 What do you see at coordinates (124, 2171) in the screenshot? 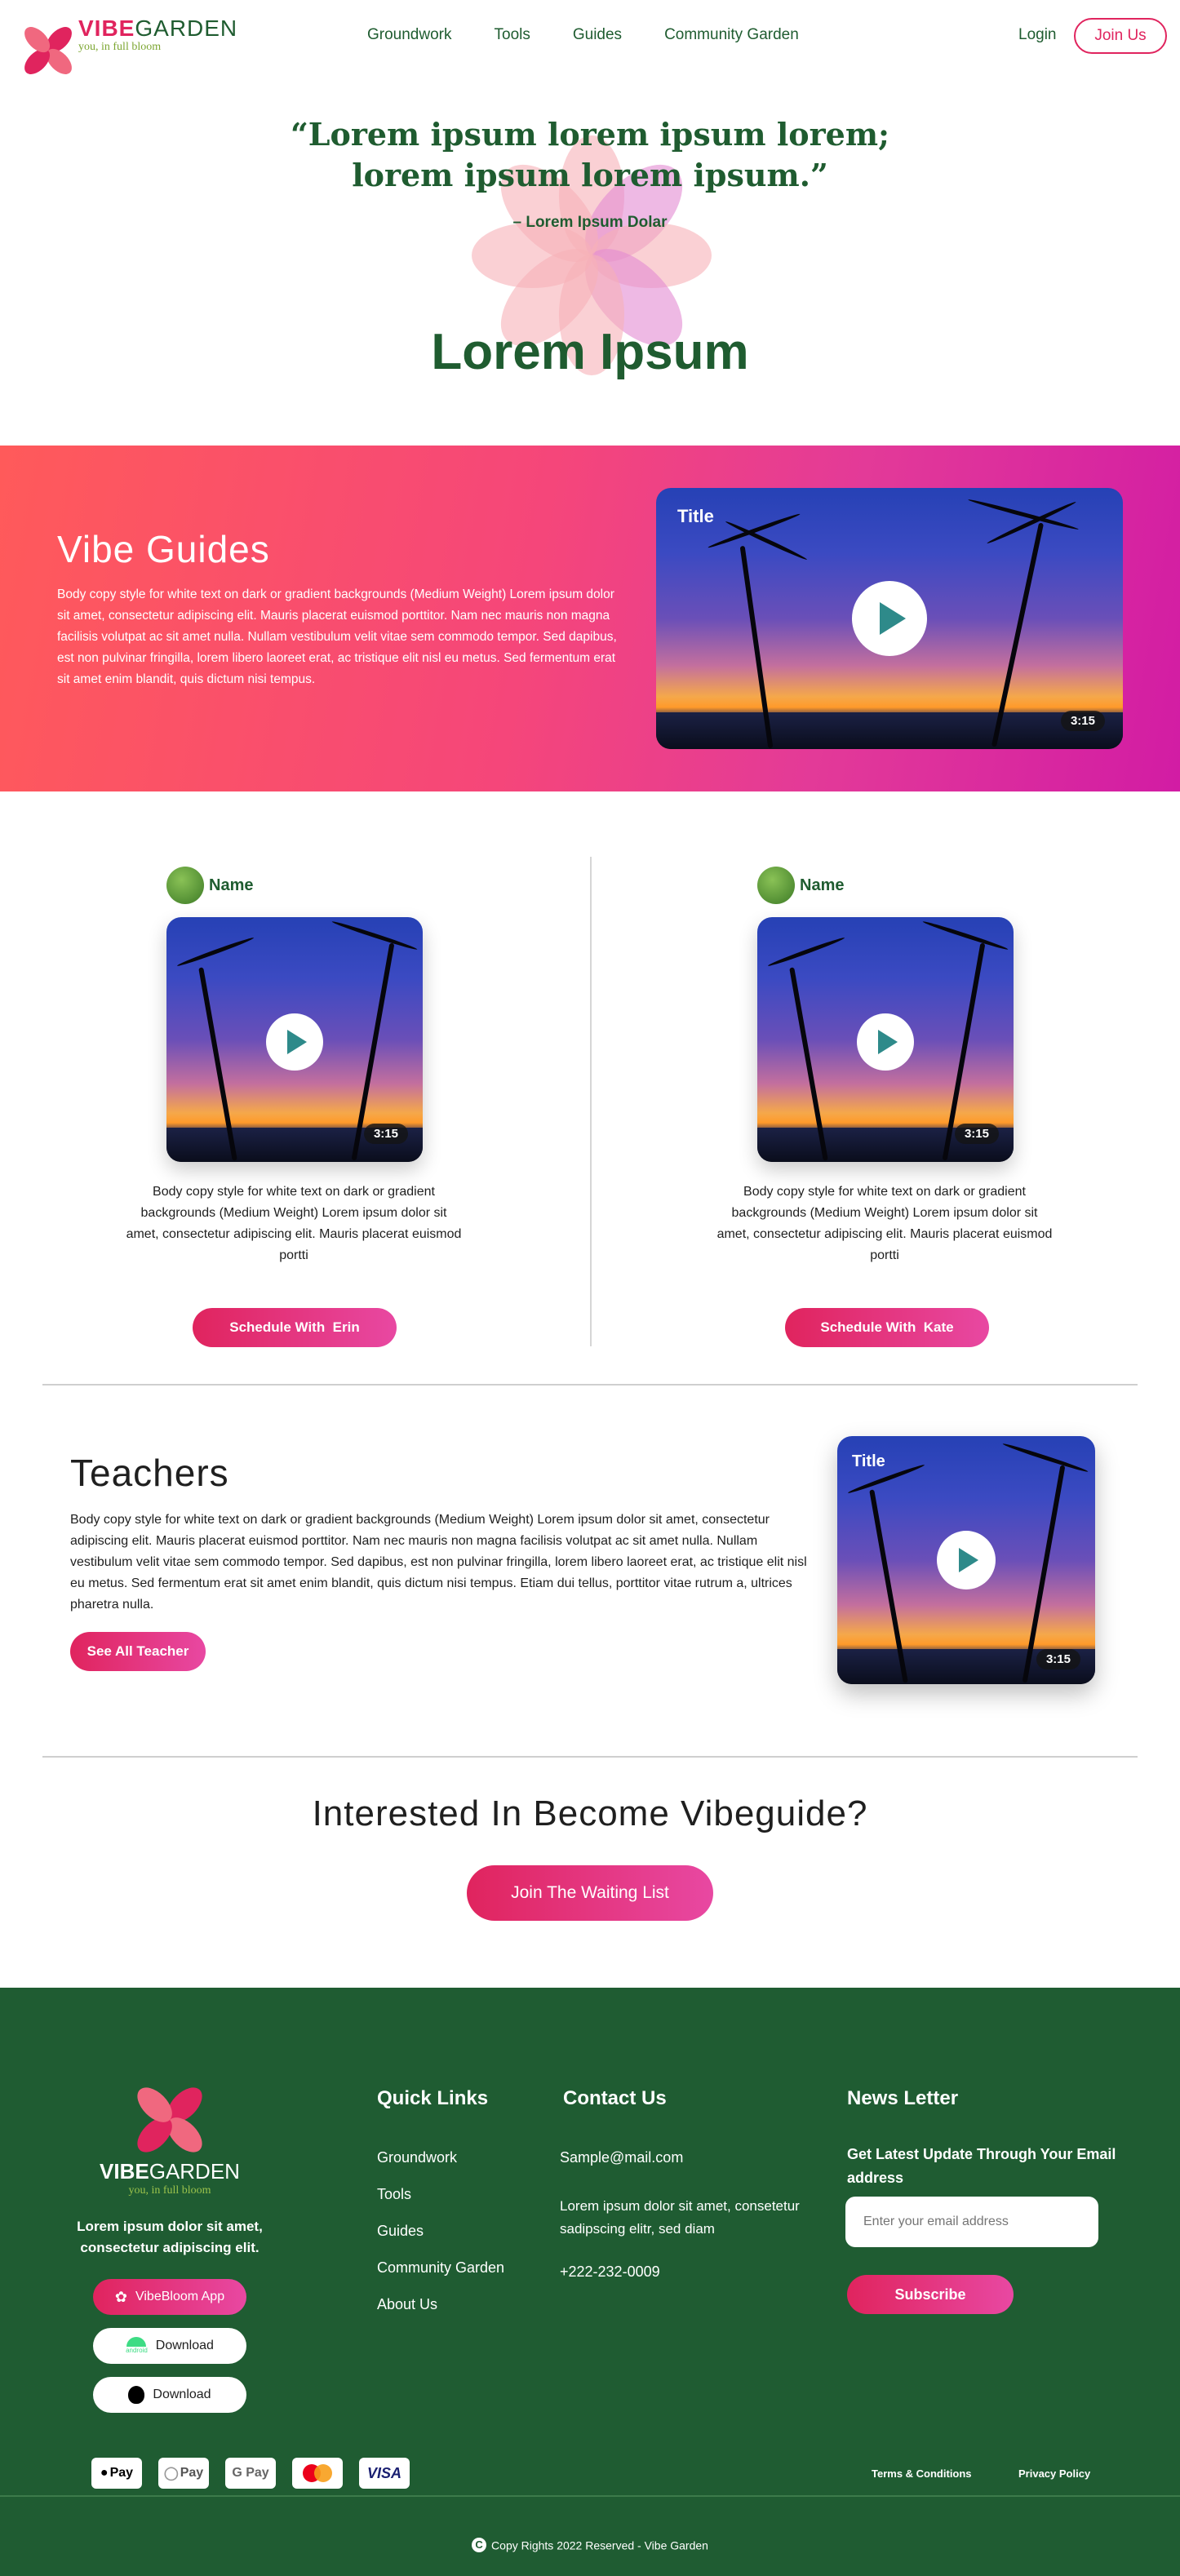
I see `footer-brand-bold: VIBE` at bounding box center [124, 2171].